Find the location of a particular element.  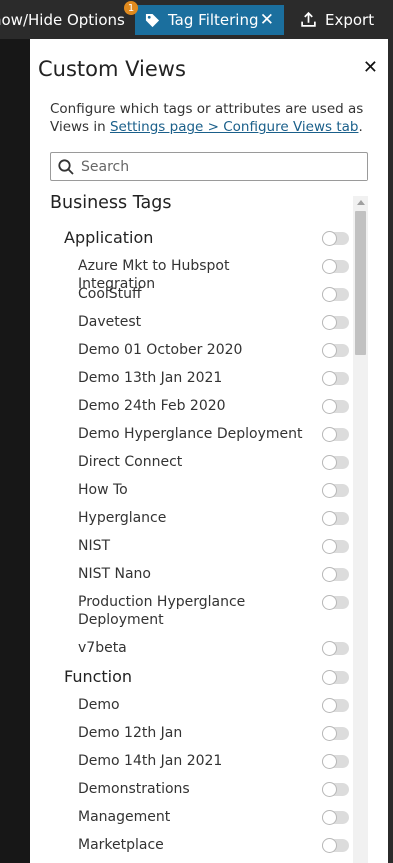

tag-item-row: How To is located at coordinates (190, 490).